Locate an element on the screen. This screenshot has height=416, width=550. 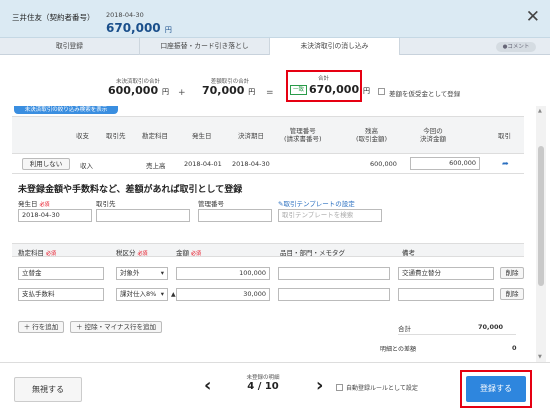
lines-total-label: 合計 is located at coordinates (404, 329).